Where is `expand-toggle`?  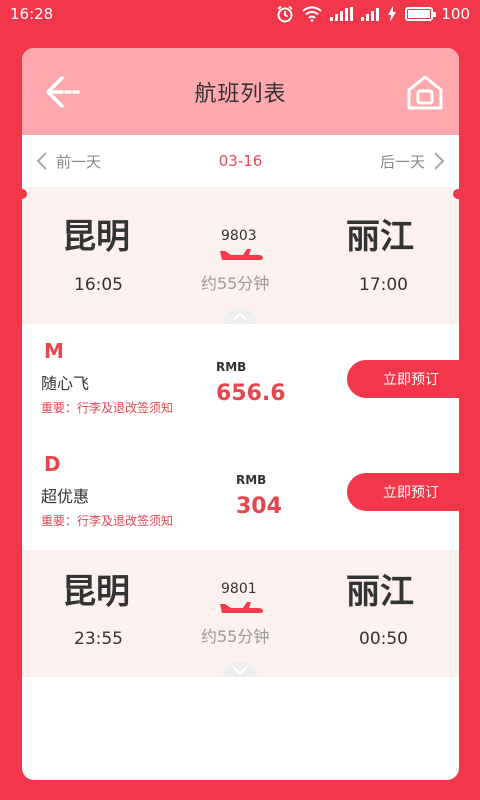 expand-toggle is located at coordinates (240, 669).